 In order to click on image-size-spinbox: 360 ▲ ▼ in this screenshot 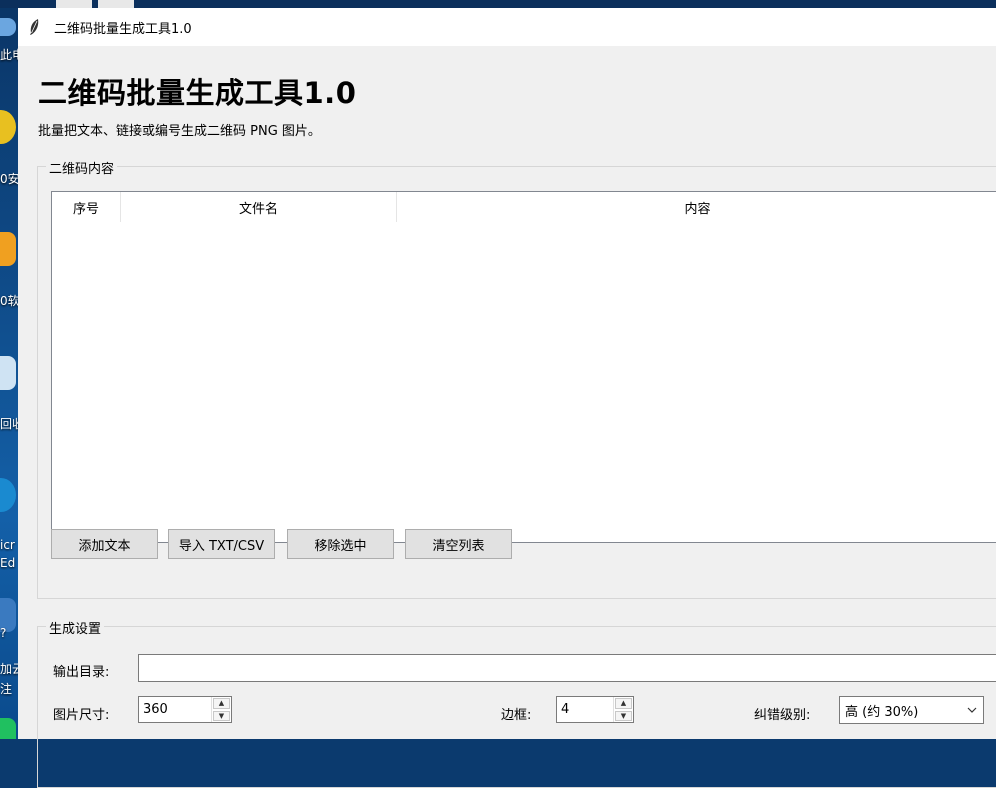, I will do `click(185, 709)`.